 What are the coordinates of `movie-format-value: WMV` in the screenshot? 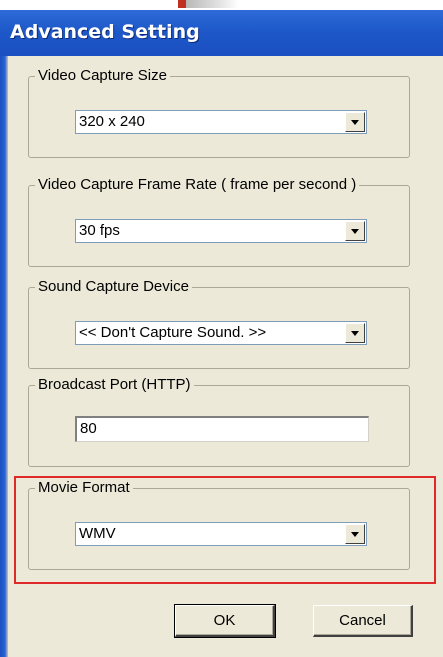 It's located at (97, 533).